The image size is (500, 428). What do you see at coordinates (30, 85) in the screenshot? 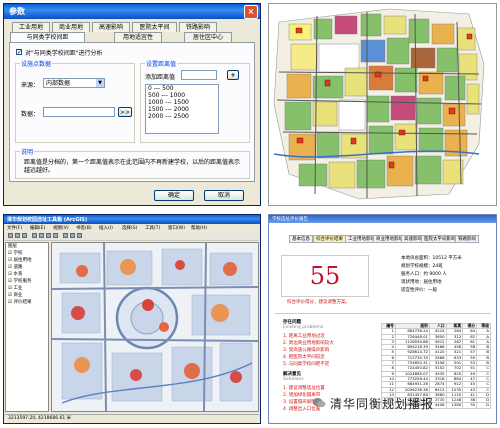
I see `source-label: 来源：` at bounding box center [30, 85].